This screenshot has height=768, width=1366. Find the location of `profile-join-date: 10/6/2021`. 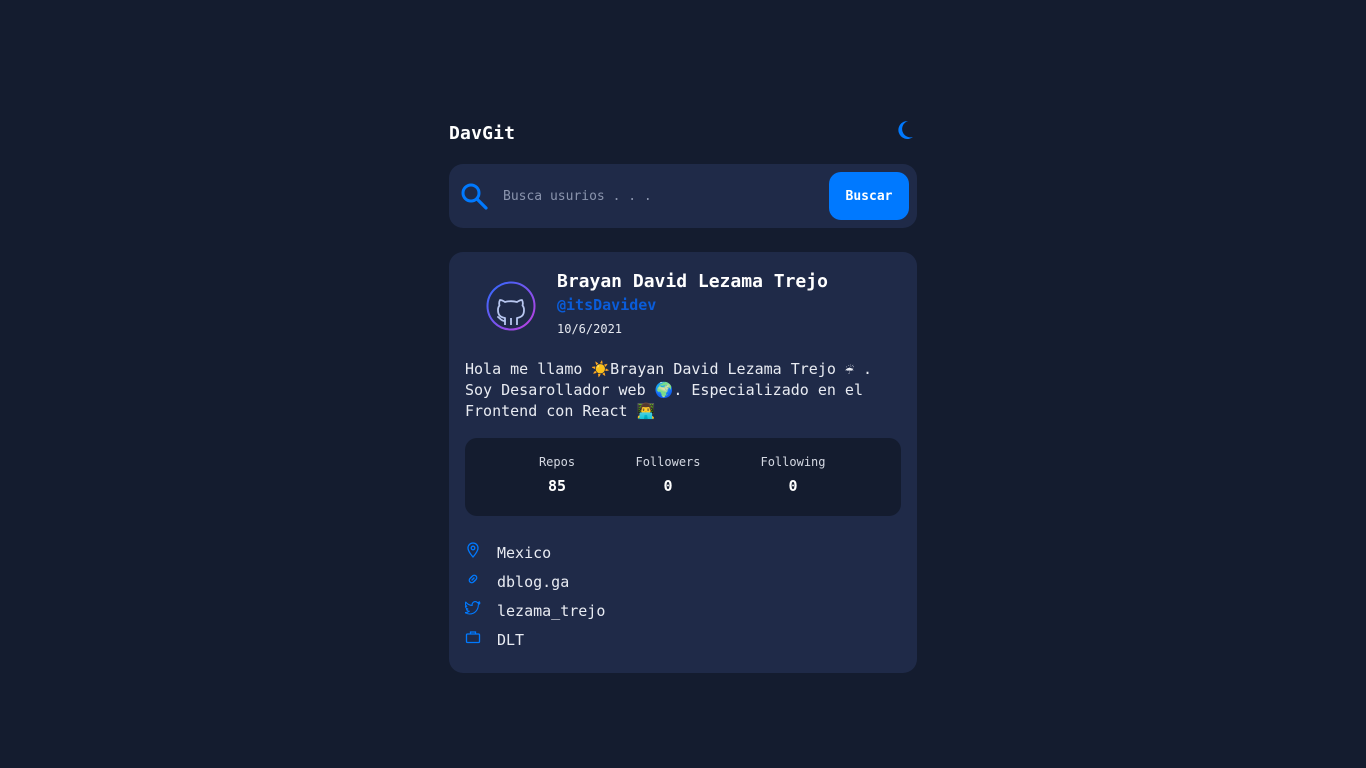

profile-join-date: 10/6/2021 is located at coordinates (590, 329).